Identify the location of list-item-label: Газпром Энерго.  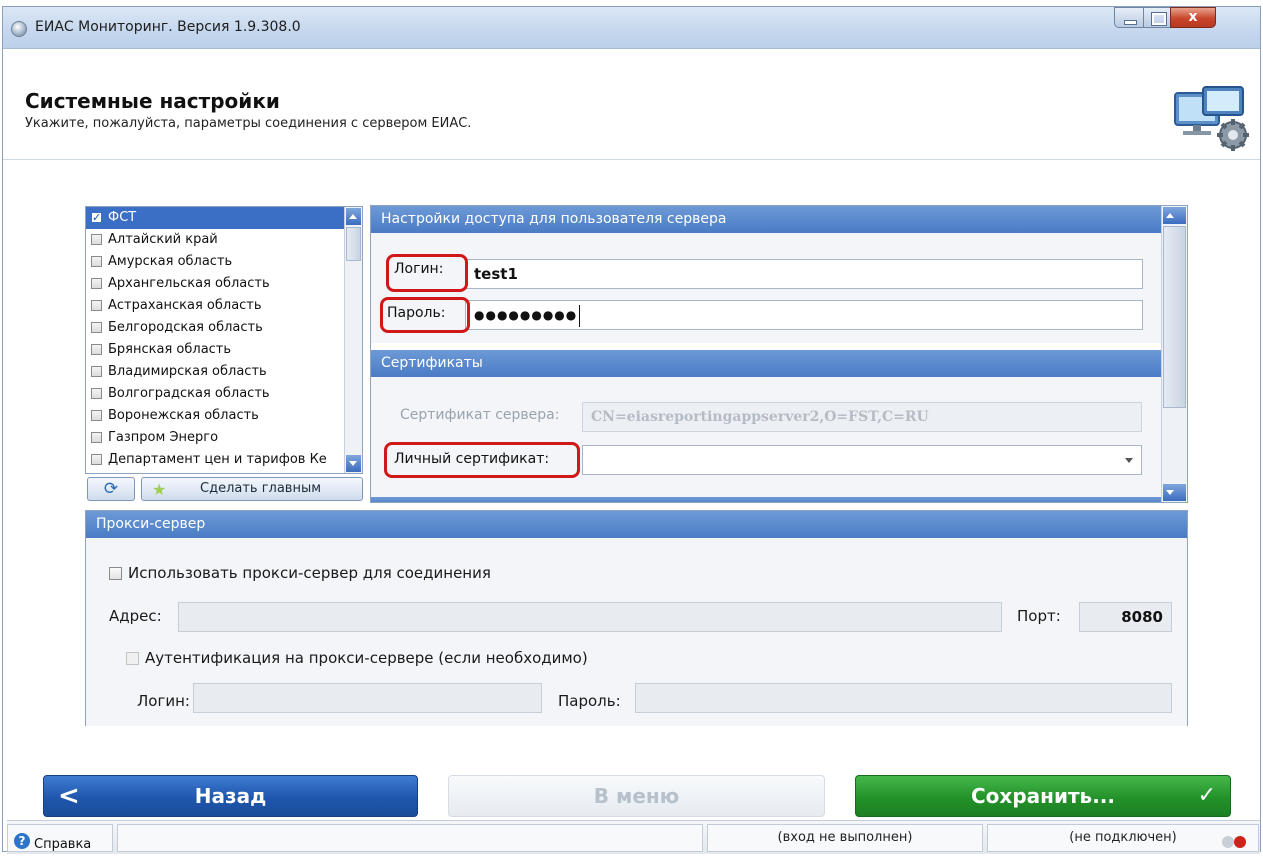
(163, 437).